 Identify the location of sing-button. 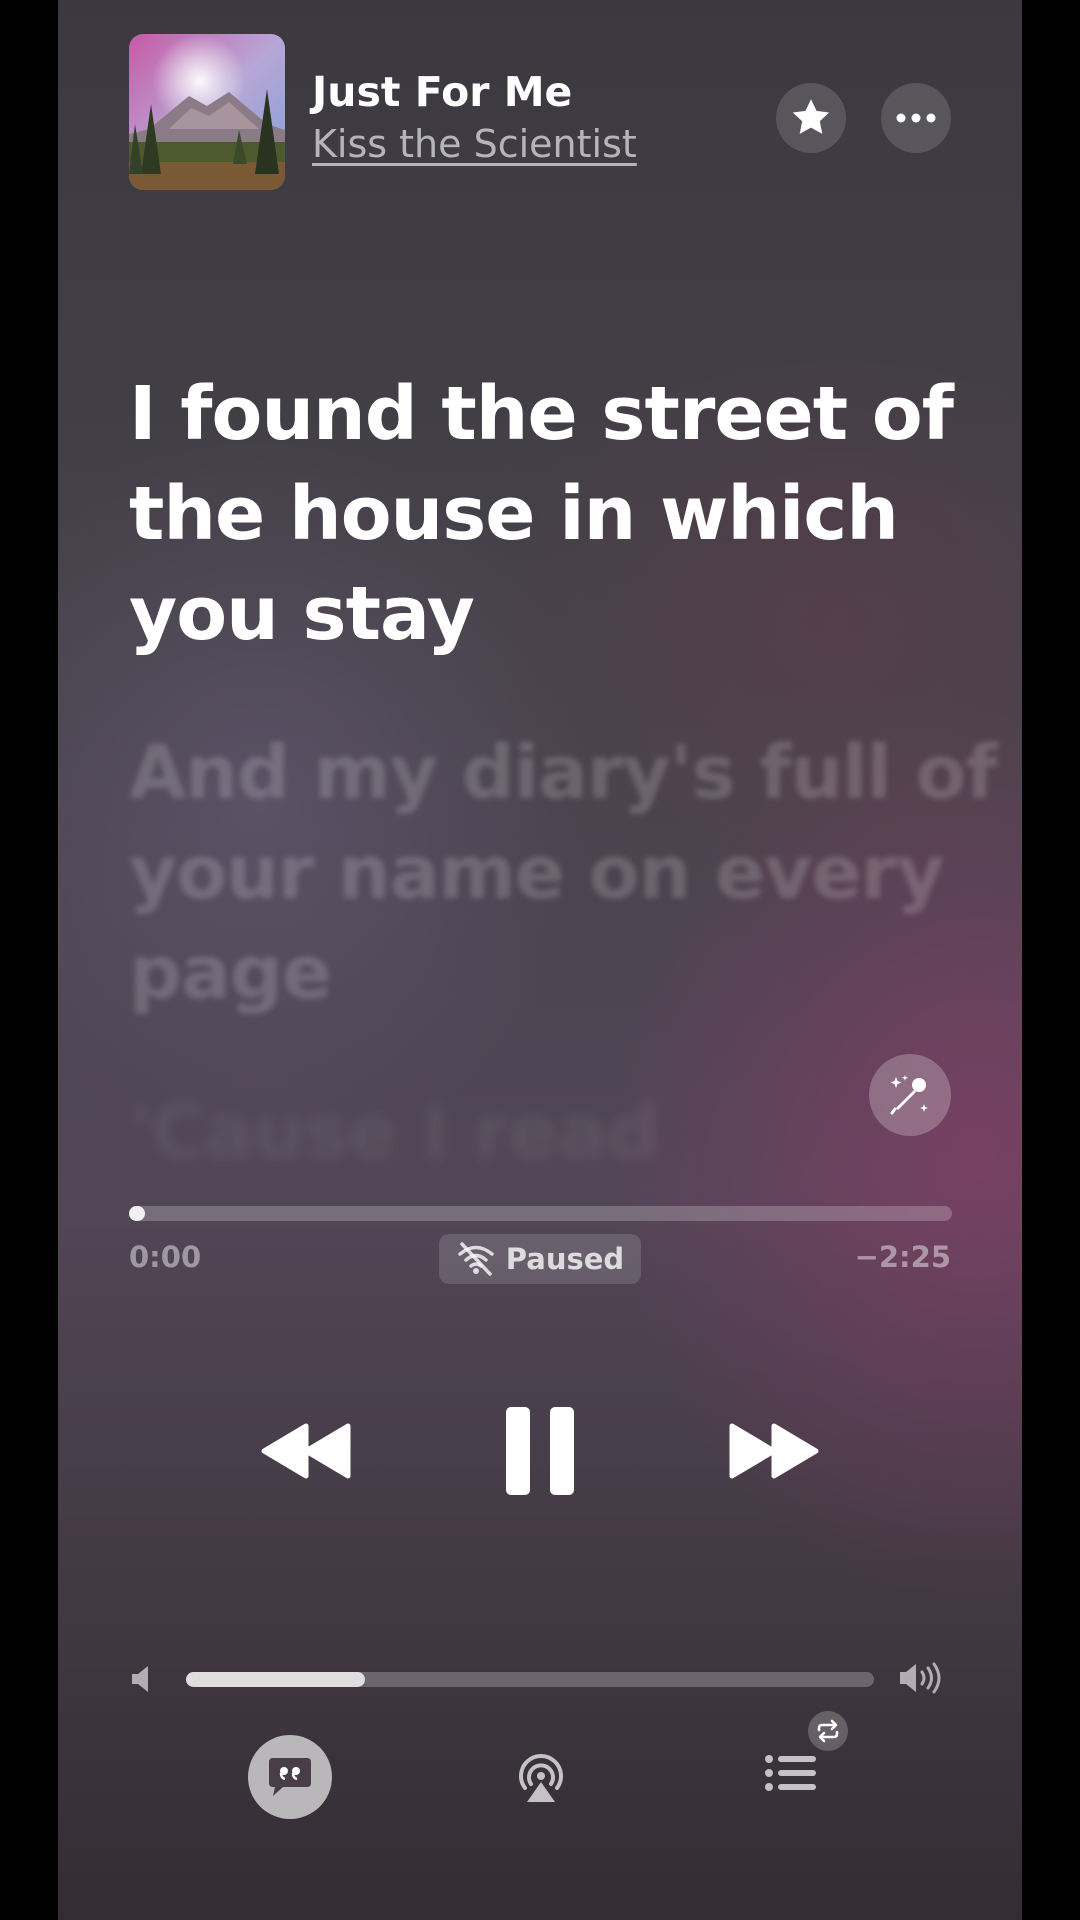
(910, 1095).